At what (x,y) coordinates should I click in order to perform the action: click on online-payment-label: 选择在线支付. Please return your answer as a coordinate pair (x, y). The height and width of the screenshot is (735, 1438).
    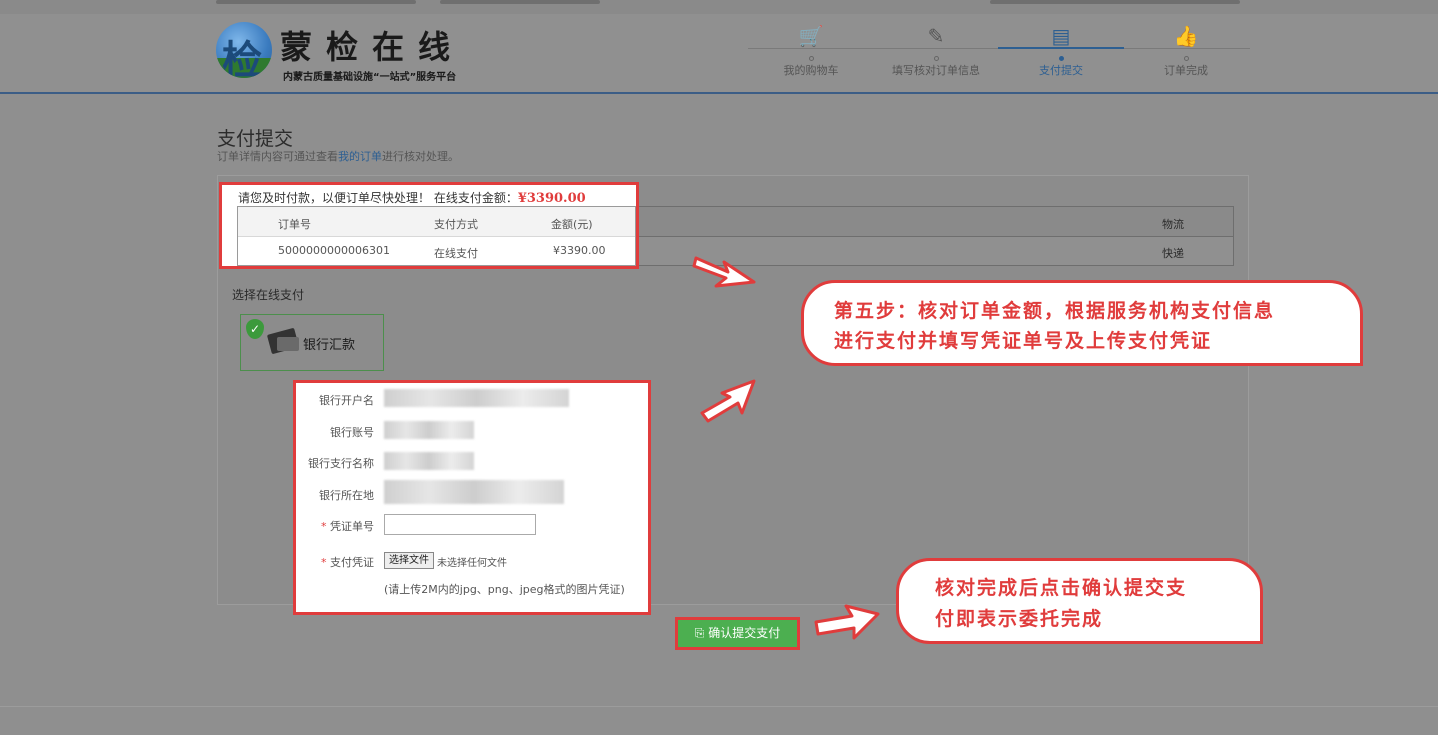
    Looking at the image, I should click on (268, 295).